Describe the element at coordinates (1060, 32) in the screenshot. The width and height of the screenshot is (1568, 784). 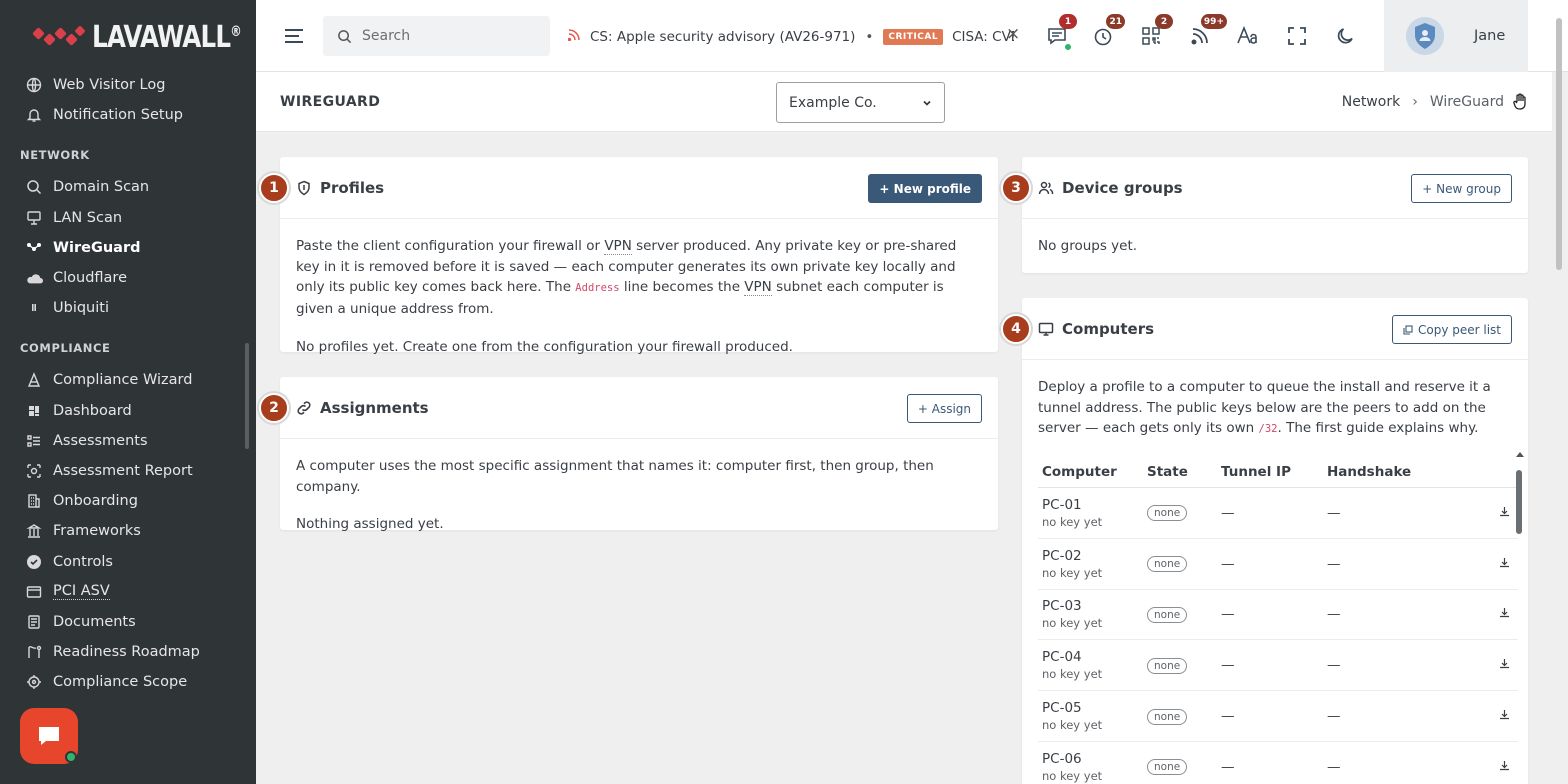
I see `messages-button: 1` at that location.